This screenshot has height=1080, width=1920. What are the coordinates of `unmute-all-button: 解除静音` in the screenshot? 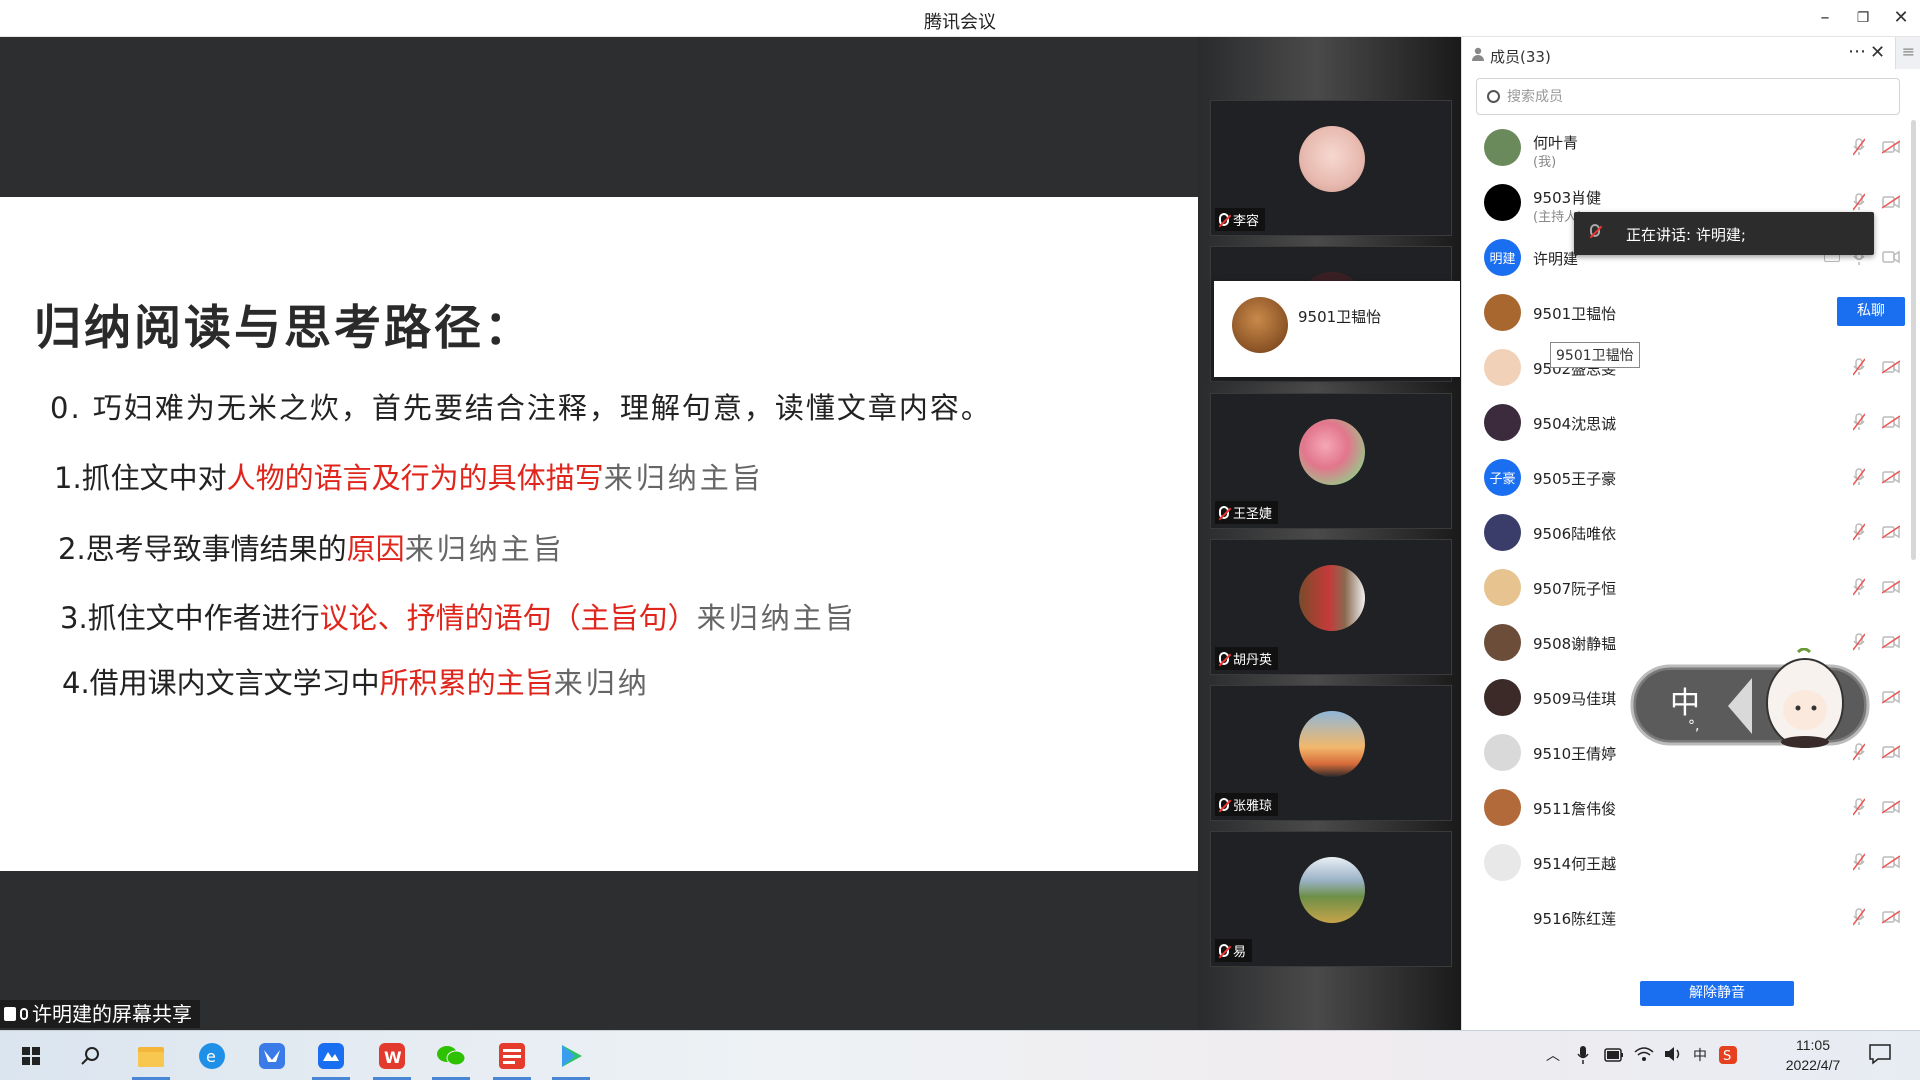 It's located at (1717, 993).